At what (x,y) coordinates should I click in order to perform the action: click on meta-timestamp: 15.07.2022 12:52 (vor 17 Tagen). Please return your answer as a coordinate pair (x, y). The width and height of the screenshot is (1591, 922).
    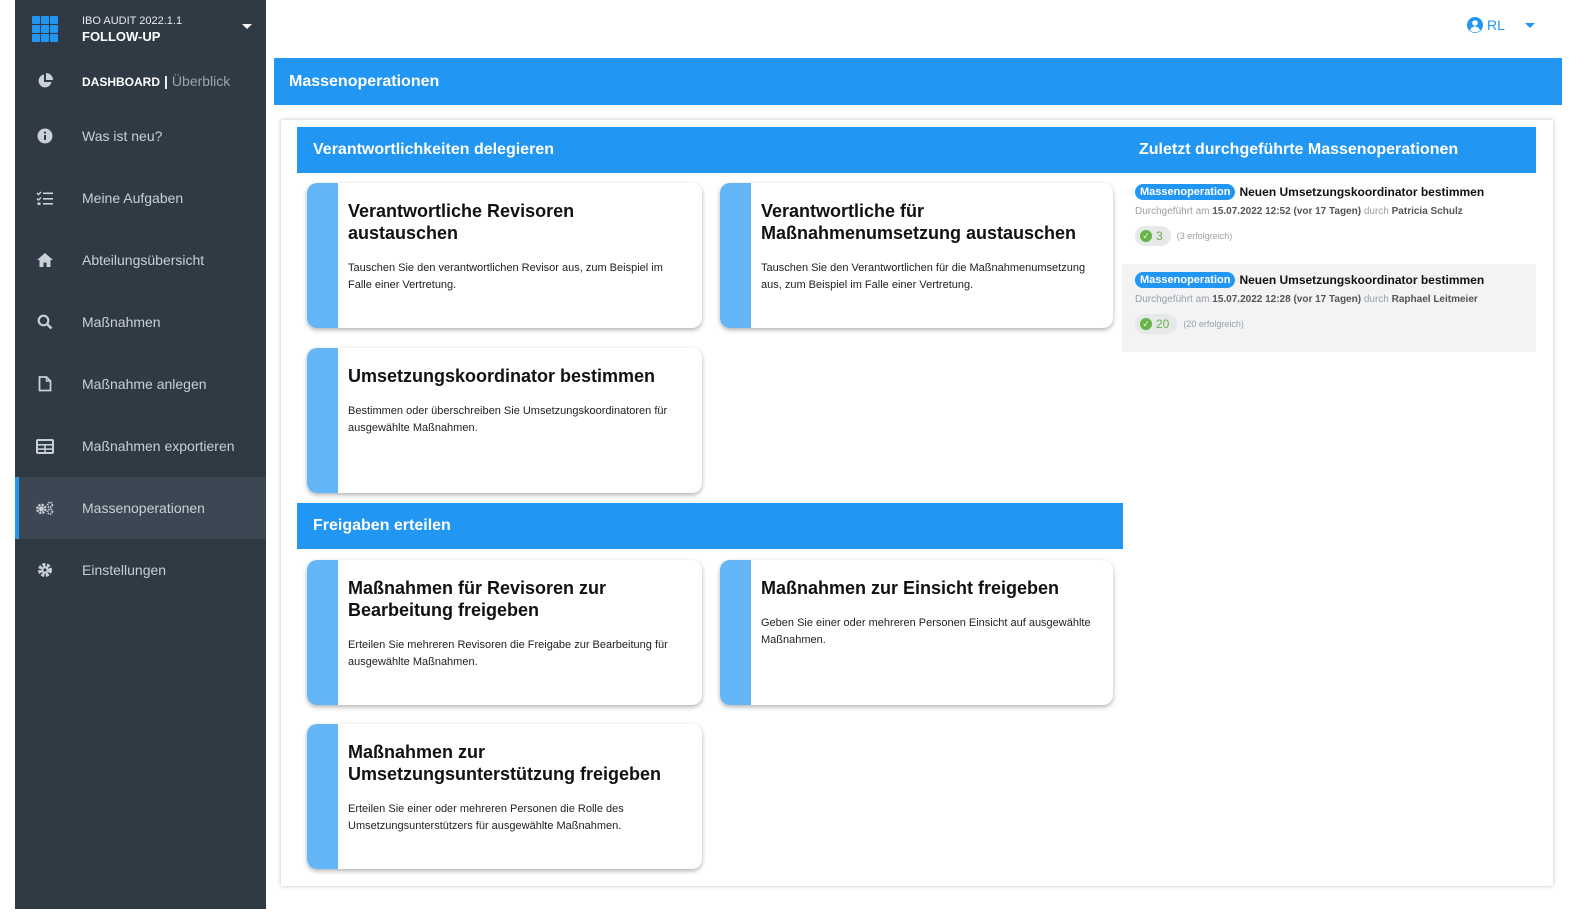
    Looking at the image, I should click on (1287, 211).